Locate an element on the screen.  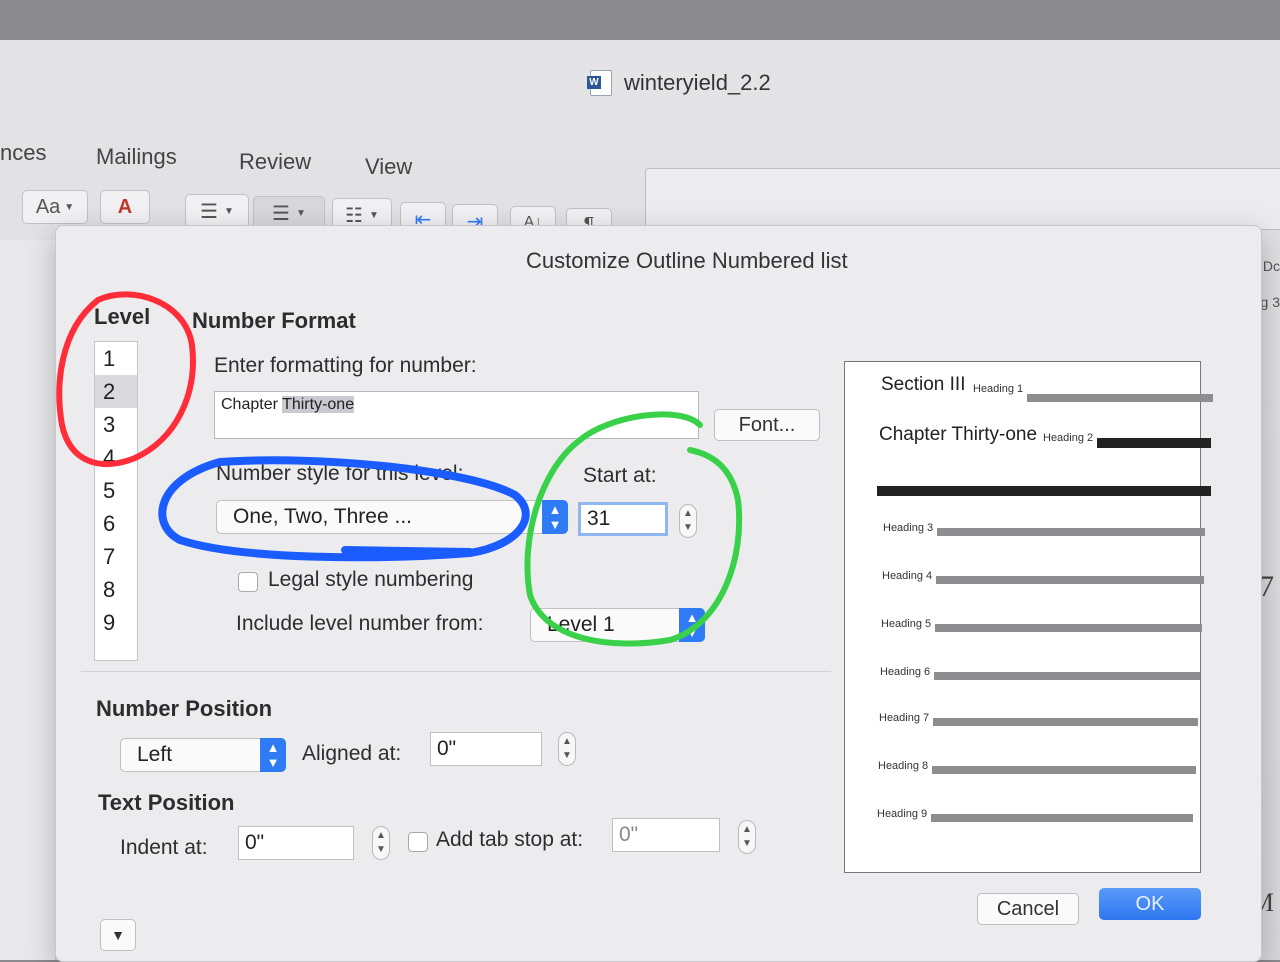
level-heading: Level is located at coordinates (122, 316).